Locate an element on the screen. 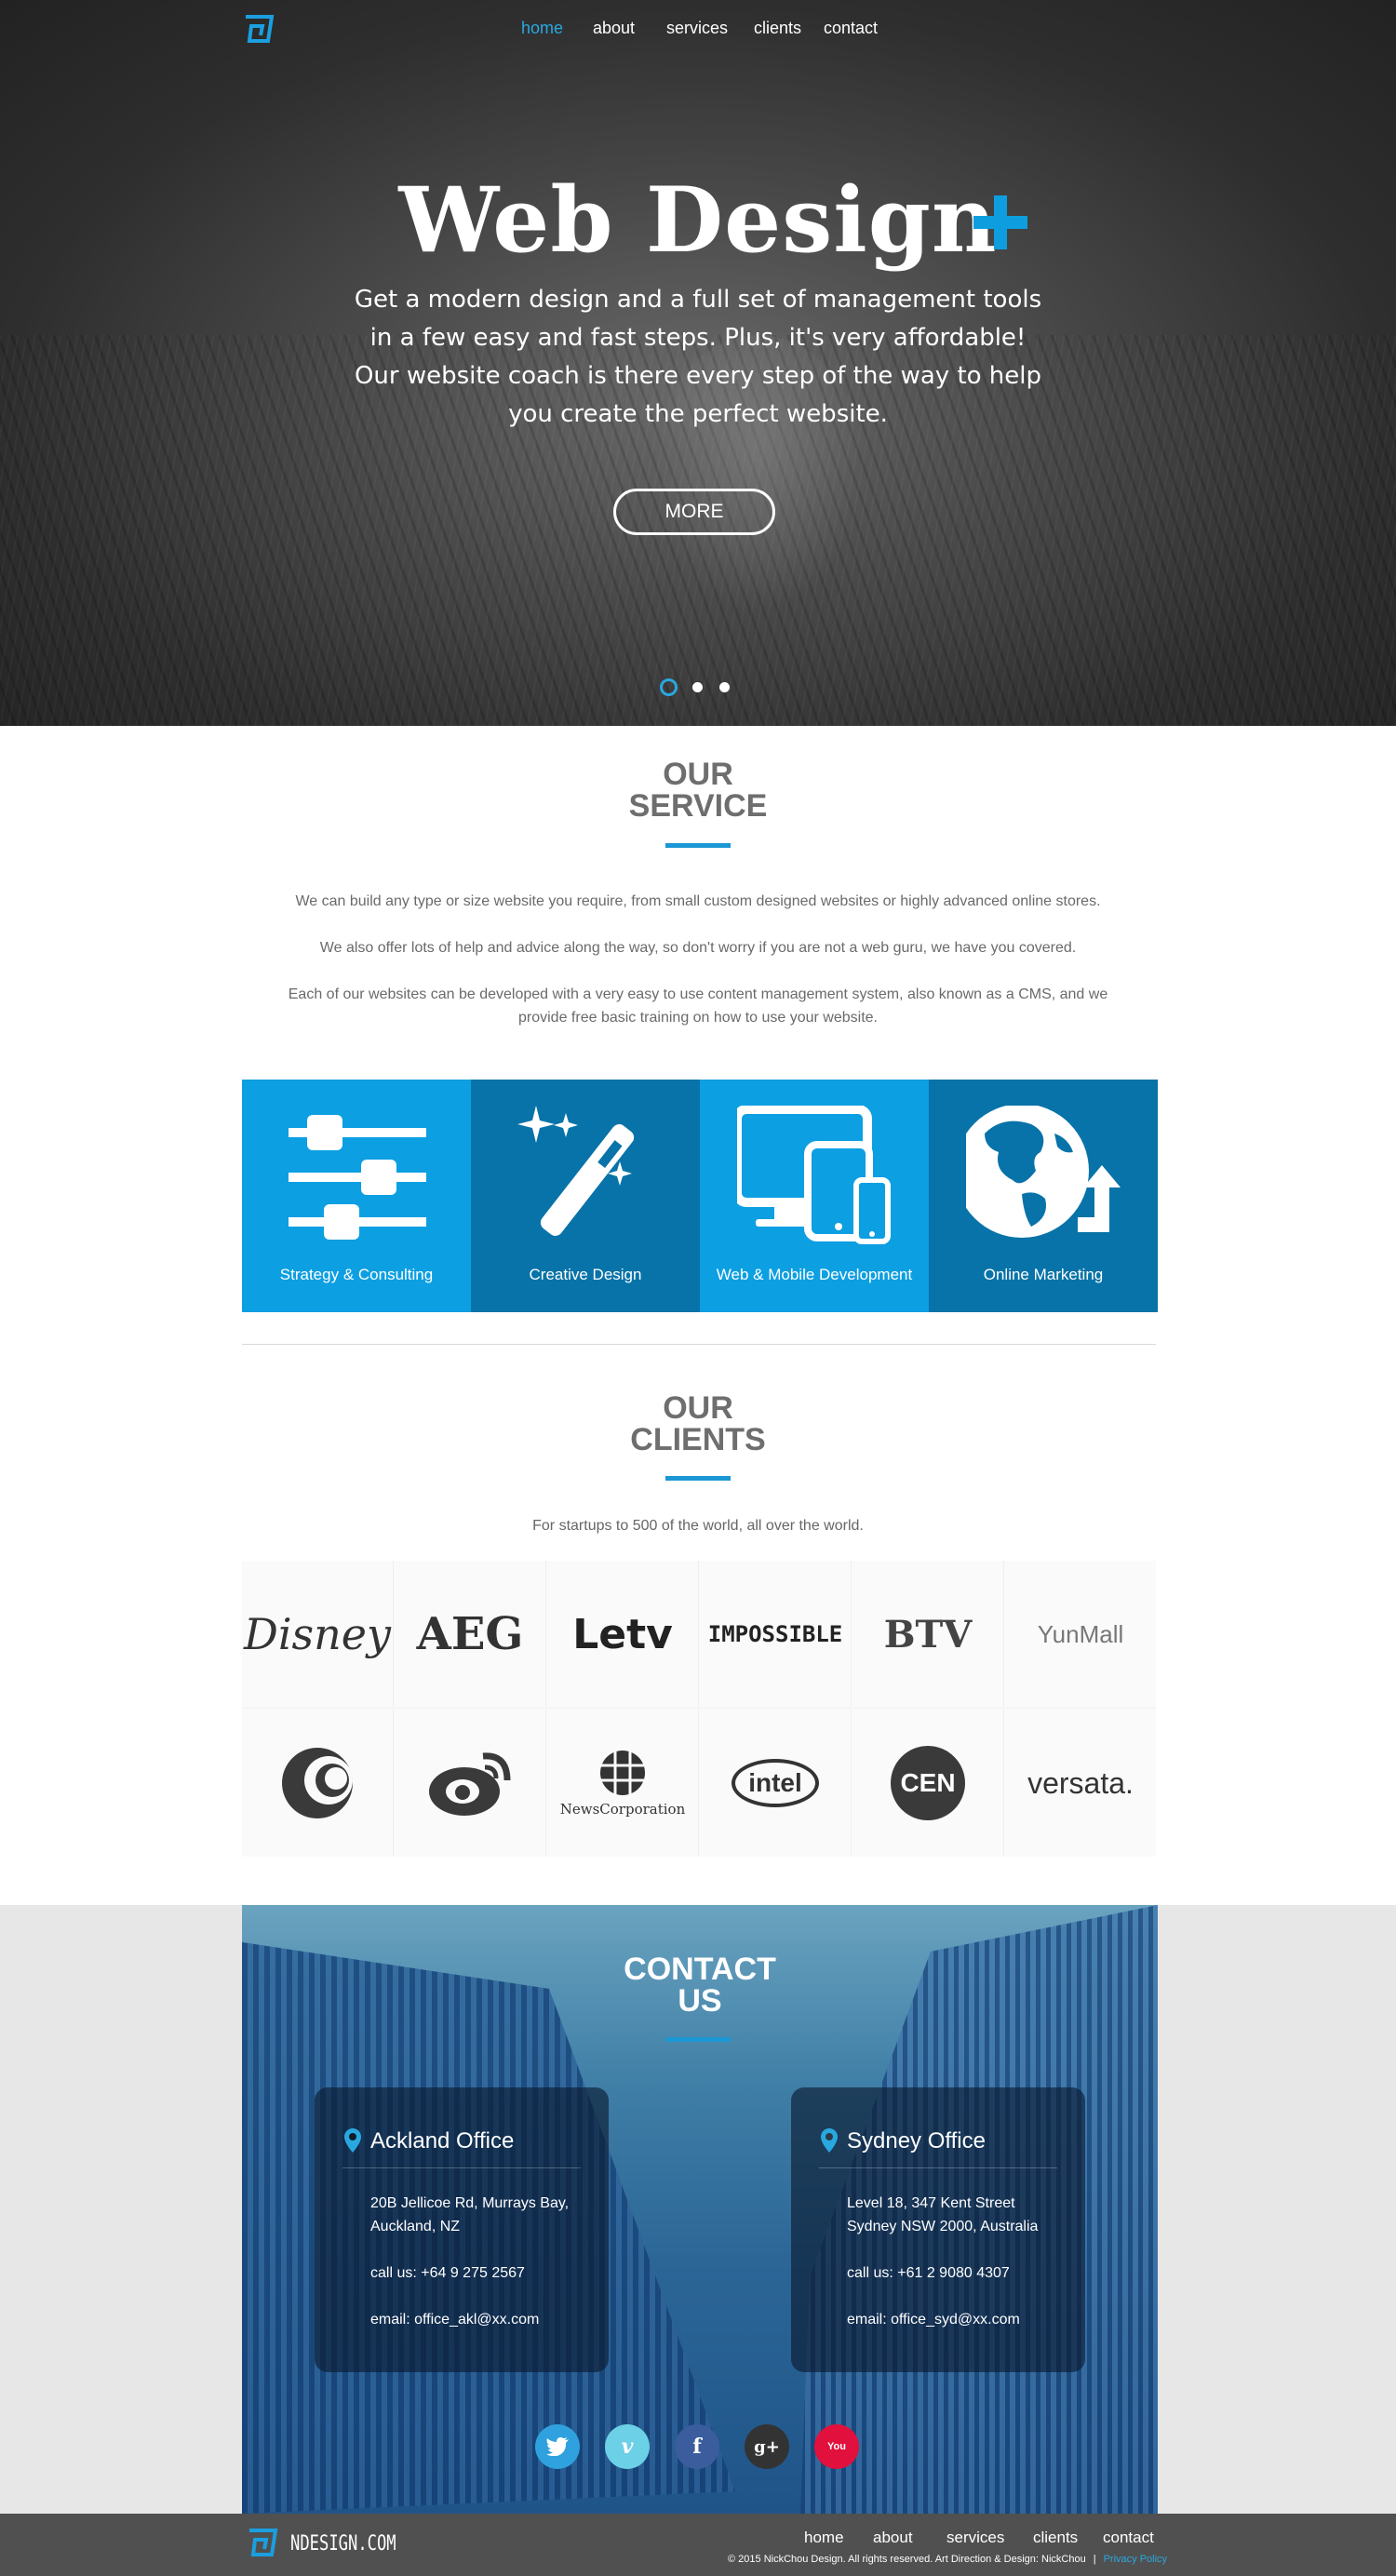 The height and width of the screenshot is (2576, 1396). more-button: MORE is located at coordinates (694, 512).